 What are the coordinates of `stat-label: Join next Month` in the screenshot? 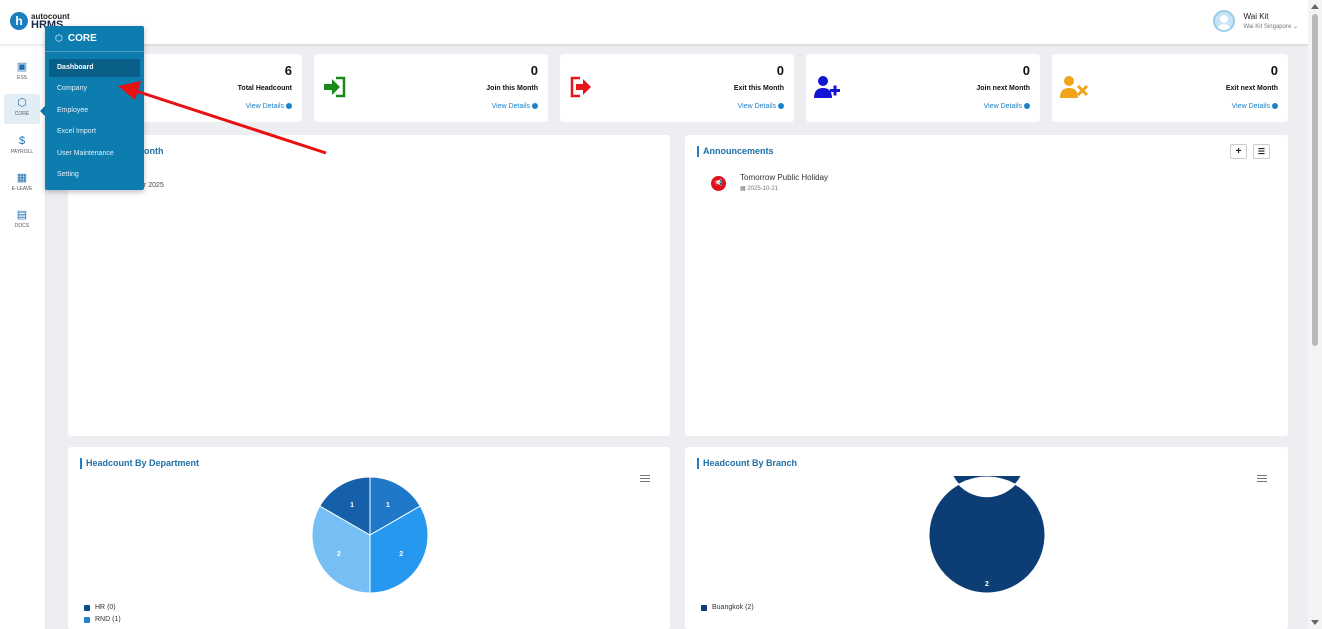 It's located at (1003, 88).